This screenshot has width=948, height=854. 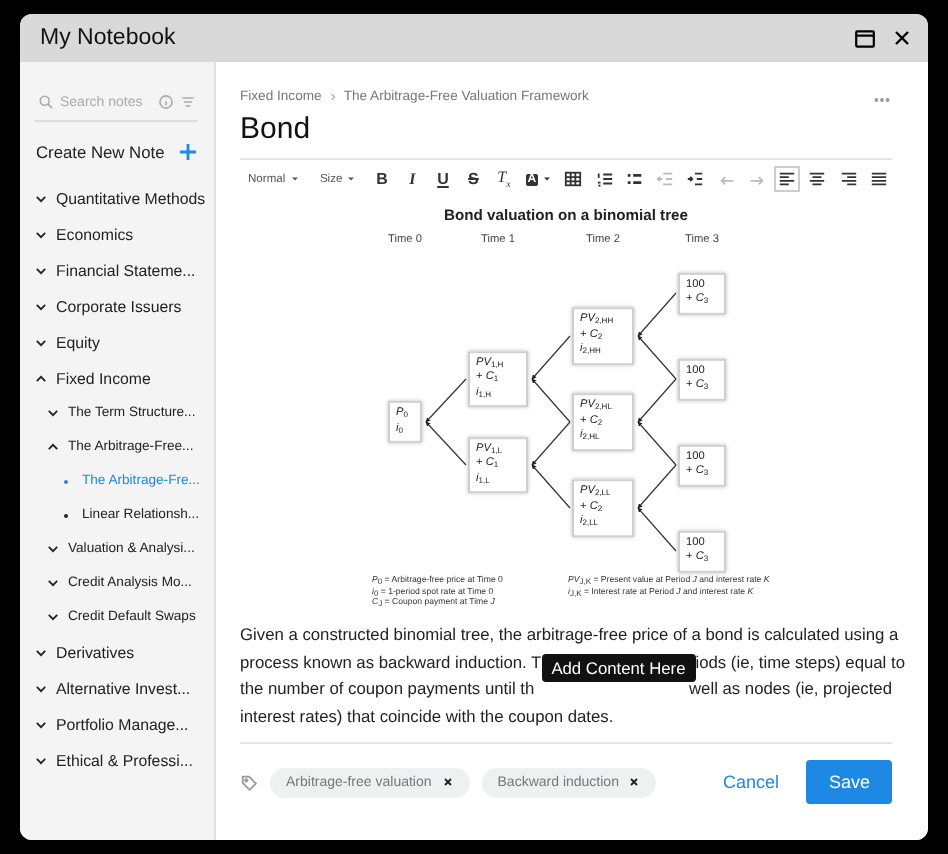 I want to click on justify-icon, so click(x=878, y=179).